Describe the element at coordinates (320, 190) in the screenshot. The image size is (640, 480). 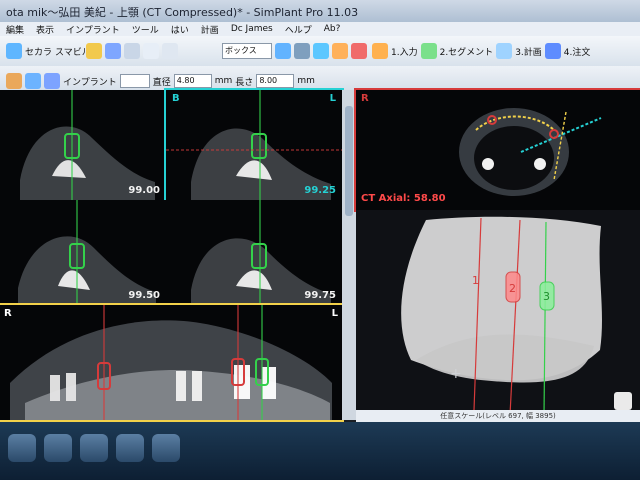
I see `slice-value: 99.25` at that location.